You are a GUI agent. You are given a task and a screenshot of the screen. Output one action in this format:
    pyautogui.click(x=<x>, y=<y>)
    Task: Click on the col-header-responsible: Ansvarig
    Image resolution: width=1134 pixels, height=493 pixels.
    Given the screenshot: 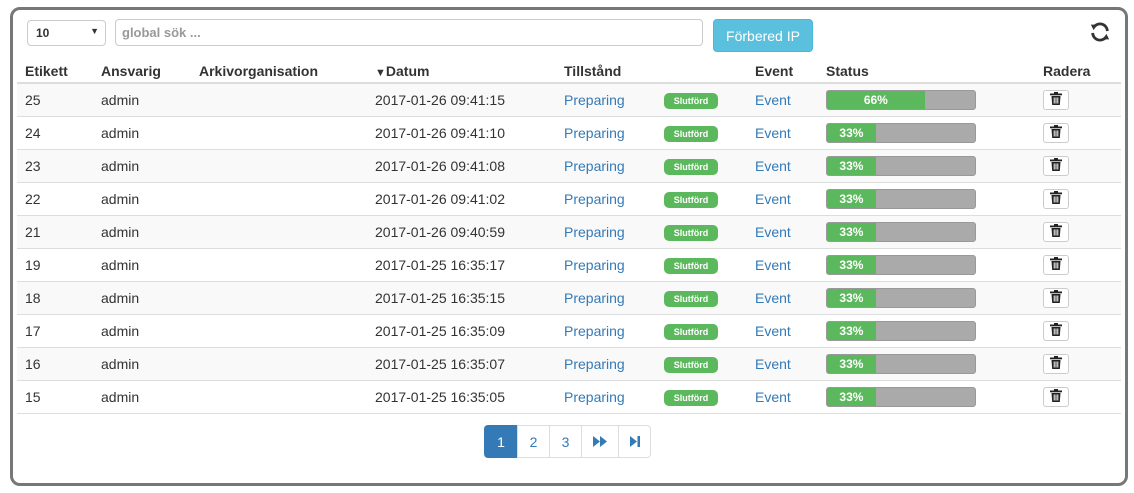 What is the action you would take?
    pyautogui.click(x=142, y=72)
    